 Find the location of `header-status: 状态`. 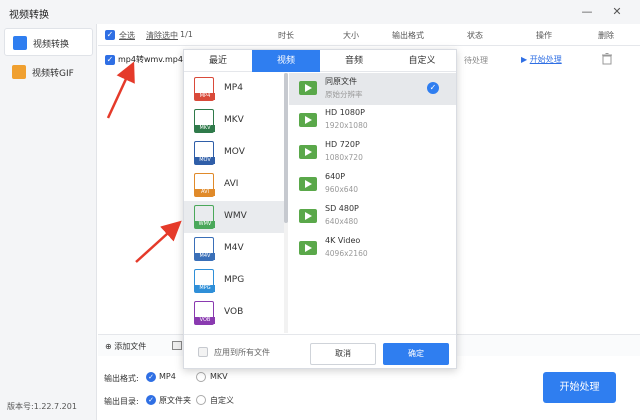

header-status: 状态 is located at coordinates (475, 35).